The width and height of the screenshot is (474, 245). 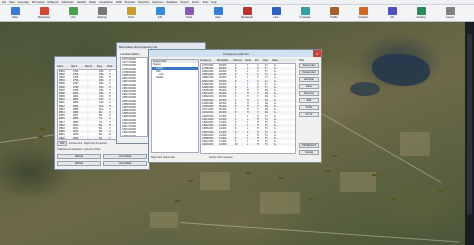 I want to click on menu-item-localization: Localization, so click(x=106, y=2).